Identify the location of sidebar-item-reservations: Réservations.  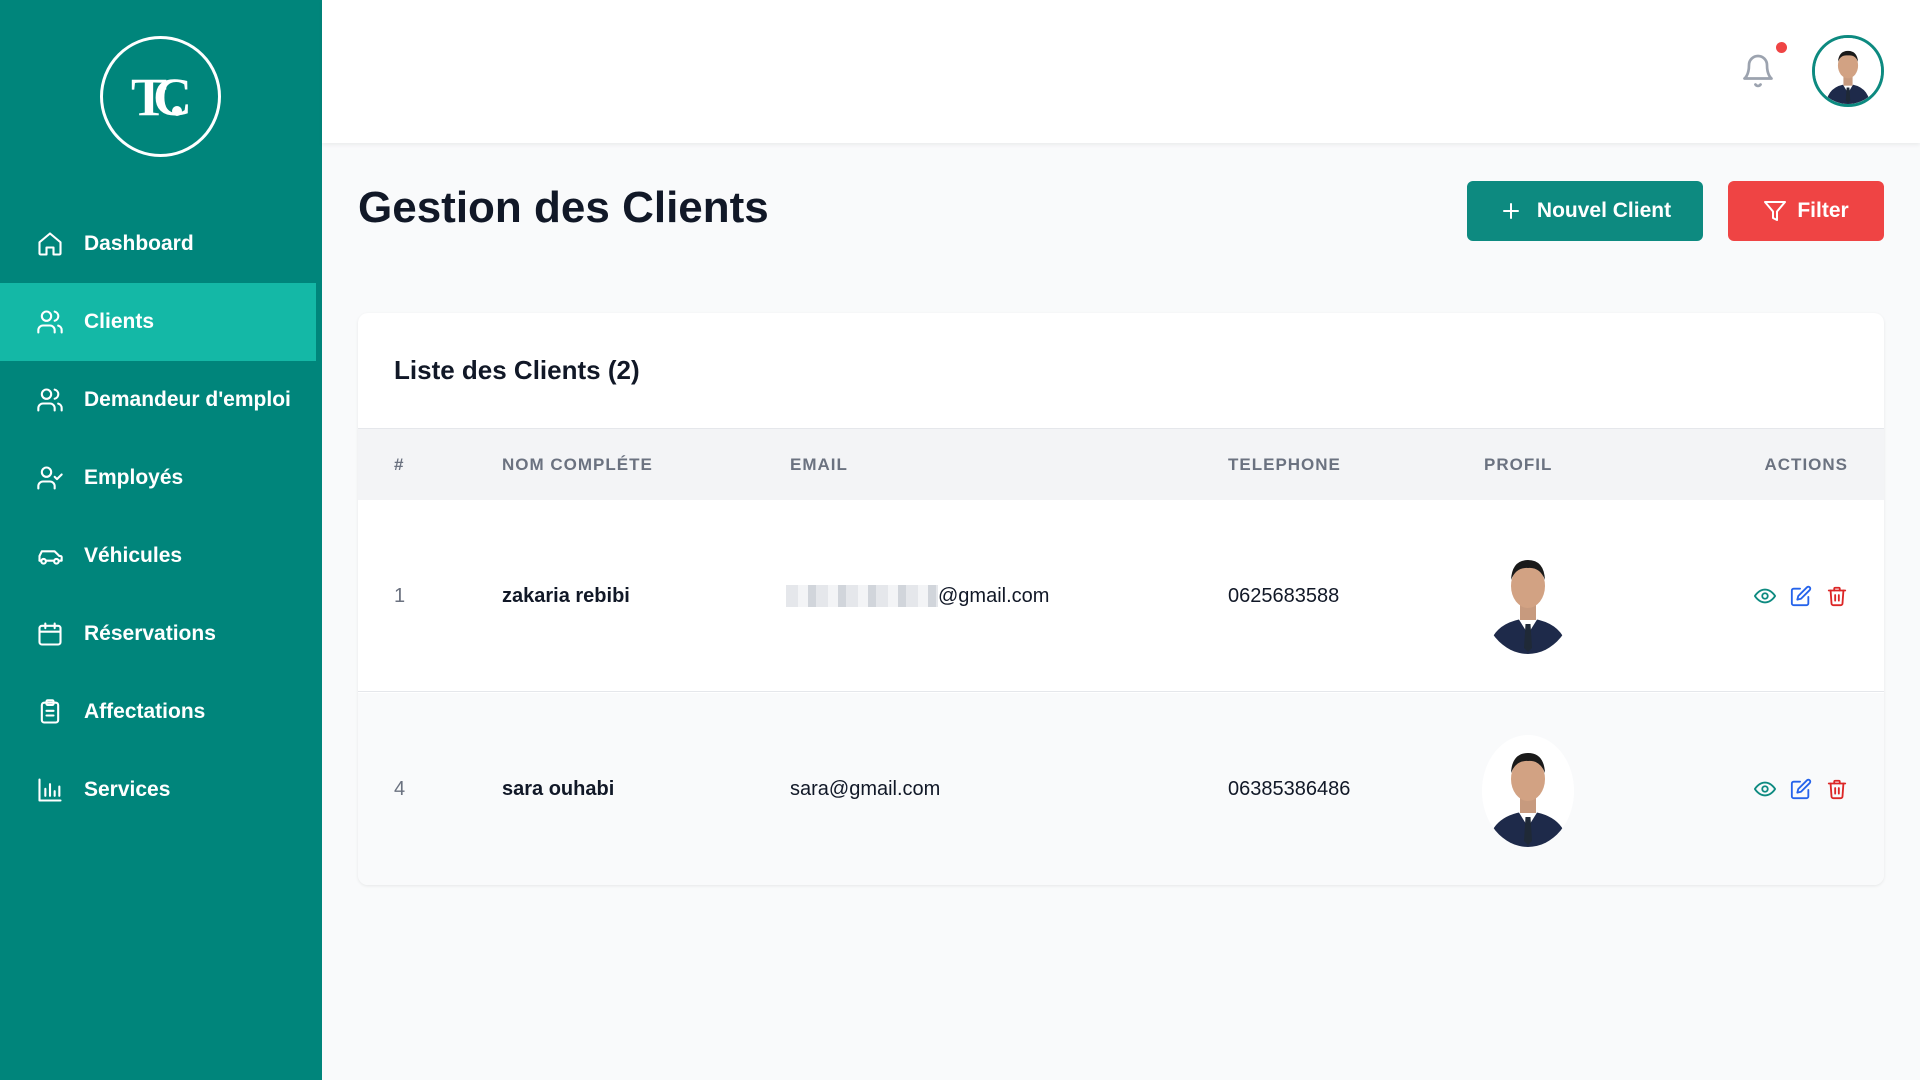
(161, 634).